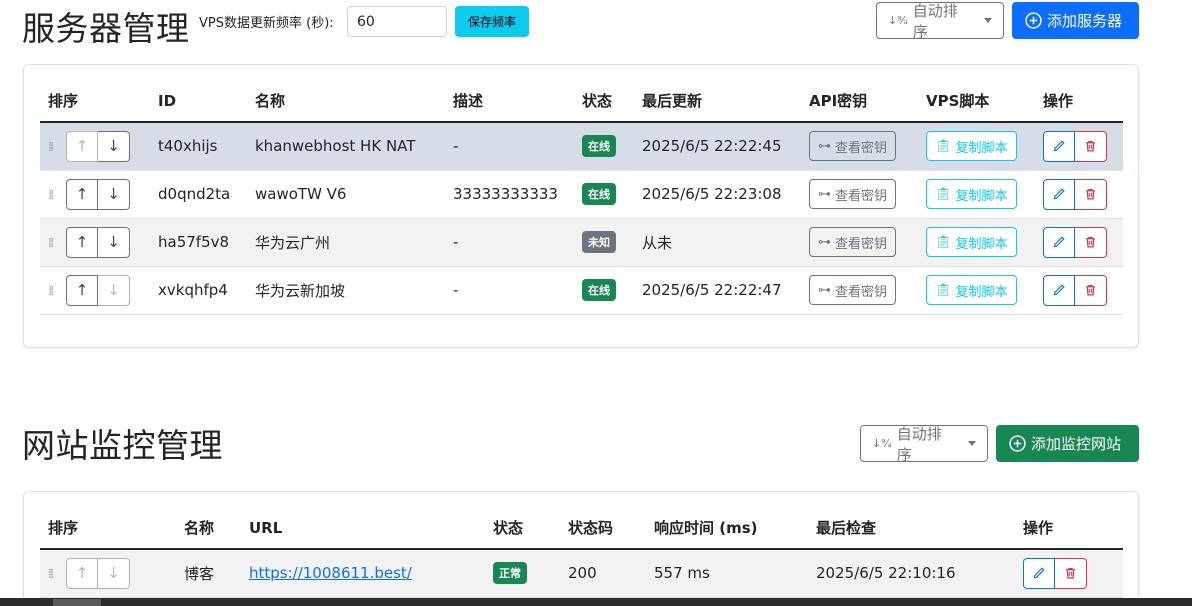 Image resolution: width=1192 pixels, height=606 pixels. What do you see at coordinates (509, 194) in the screenshot?
I see `server-desc: 33333333333` at bounding box center [509, 194].